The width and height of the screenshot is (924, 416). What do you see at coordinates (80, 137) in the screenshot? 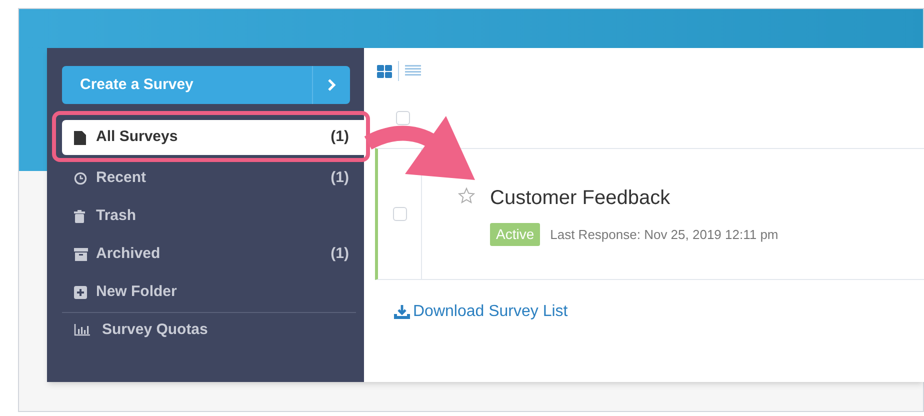
I see `document-icon` at bounding box center [80, 137].